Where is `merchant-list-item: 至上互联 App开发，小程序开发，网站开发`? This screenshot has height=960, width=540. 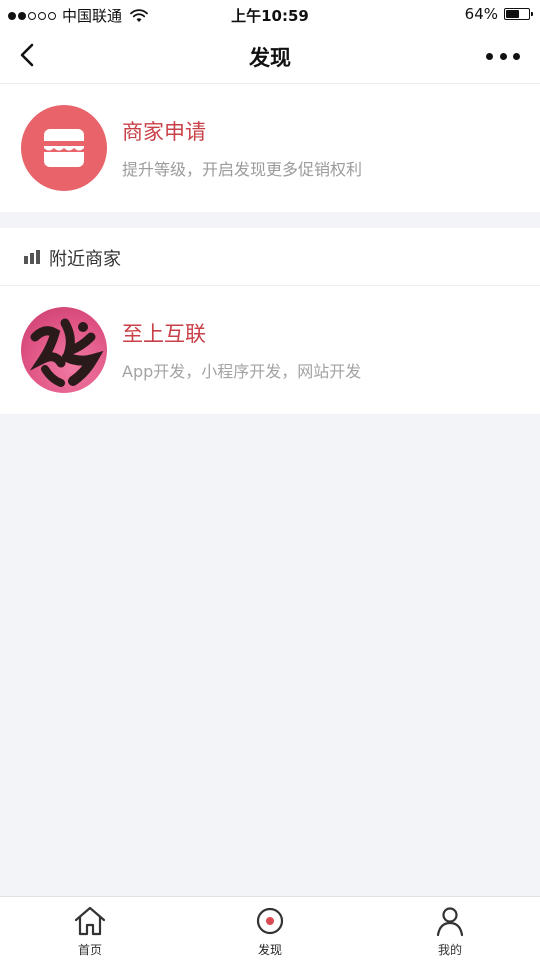
merchant-list-item: 至上互联 App开发，小程序开发，网站开发 is located at coordinates (270, 350).